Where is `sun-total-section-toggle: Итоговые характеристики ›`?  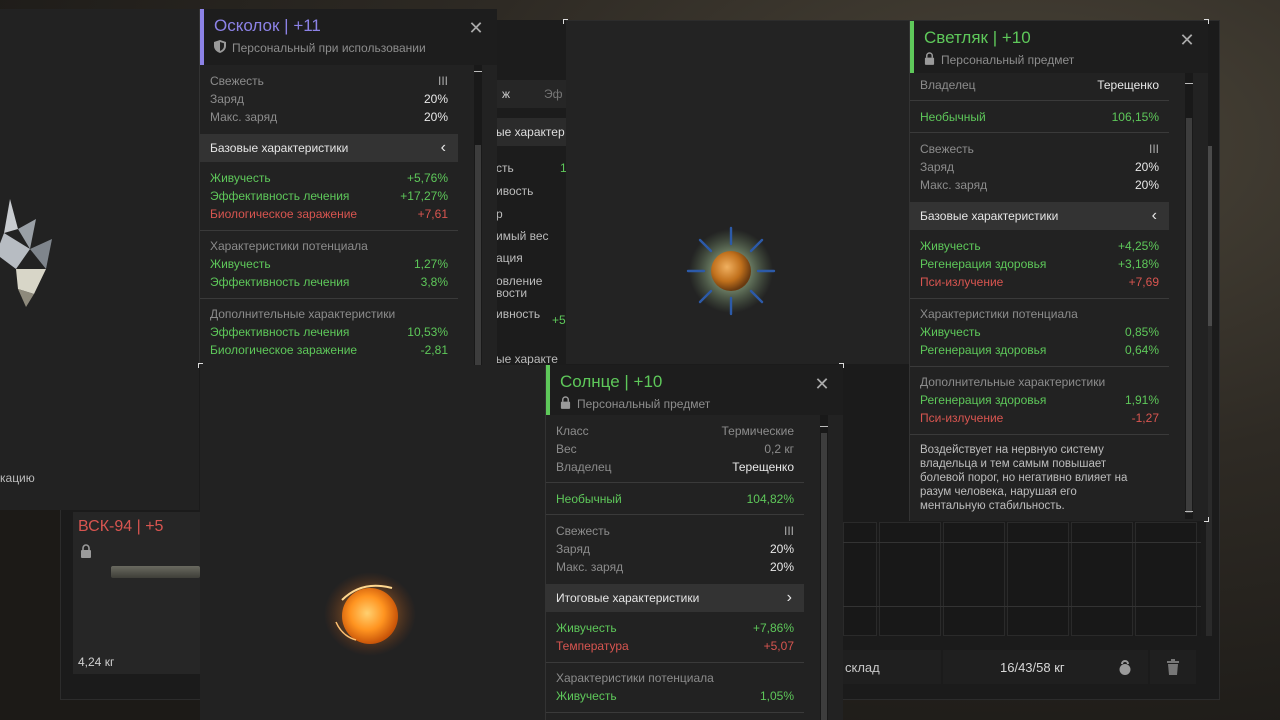 sun-total-section-toggle: Итоговые характеристики › is located at coordinates (675, 598).